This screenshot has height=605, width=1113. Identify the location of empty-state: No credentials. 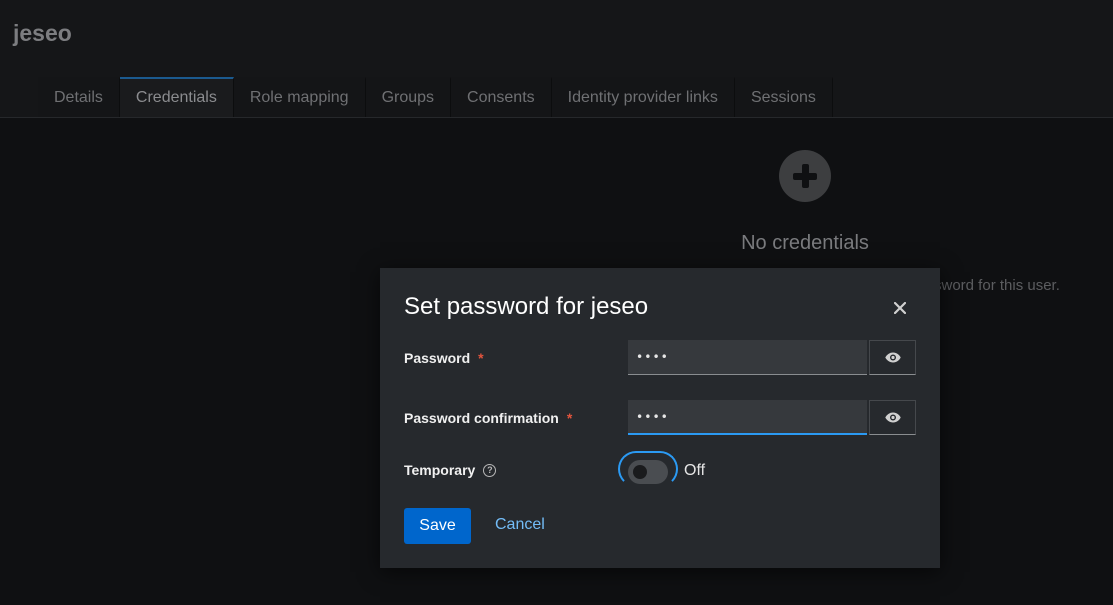
(805, 202).